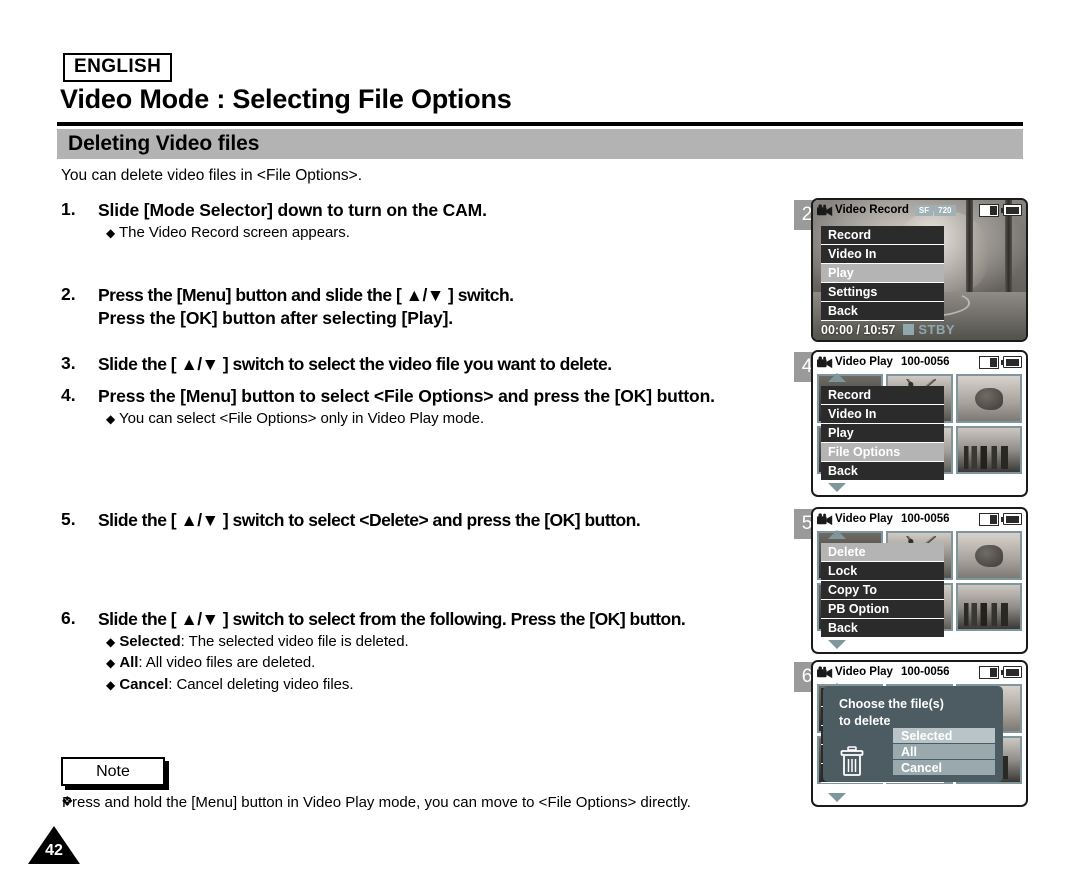  Describe the element at coordinates (68, 209) in the screenshot. I see `step-1-number: 1.` at that location.